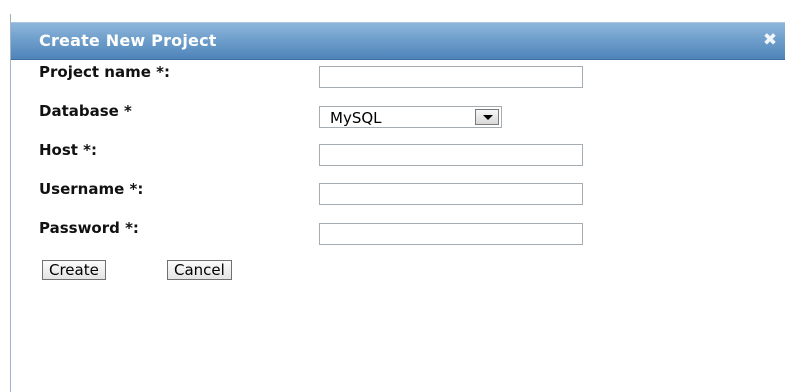 The width and height of the screenshot is (785, 392). I want to click on username-input, so click(451, 194).